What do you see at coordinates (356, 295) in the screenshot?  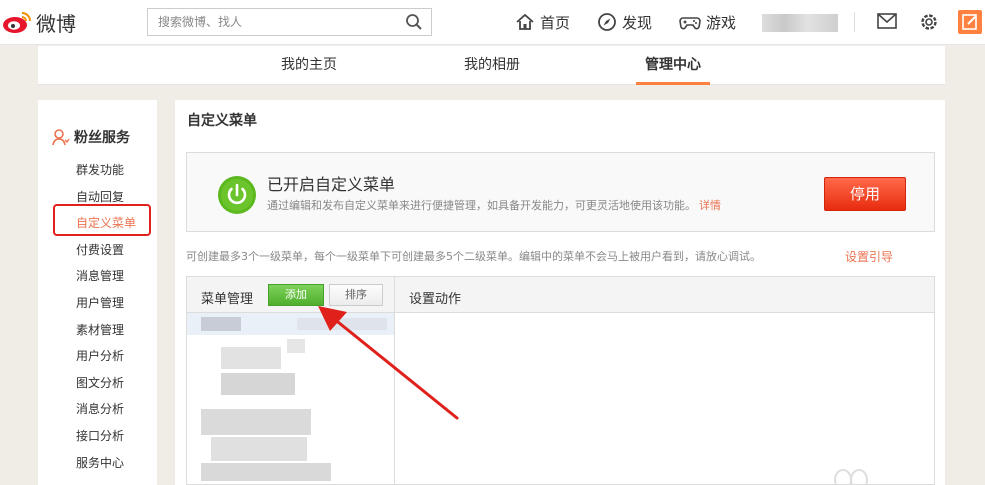 I see `sort-menu-button: 排序` at bounding box center [356, 295].